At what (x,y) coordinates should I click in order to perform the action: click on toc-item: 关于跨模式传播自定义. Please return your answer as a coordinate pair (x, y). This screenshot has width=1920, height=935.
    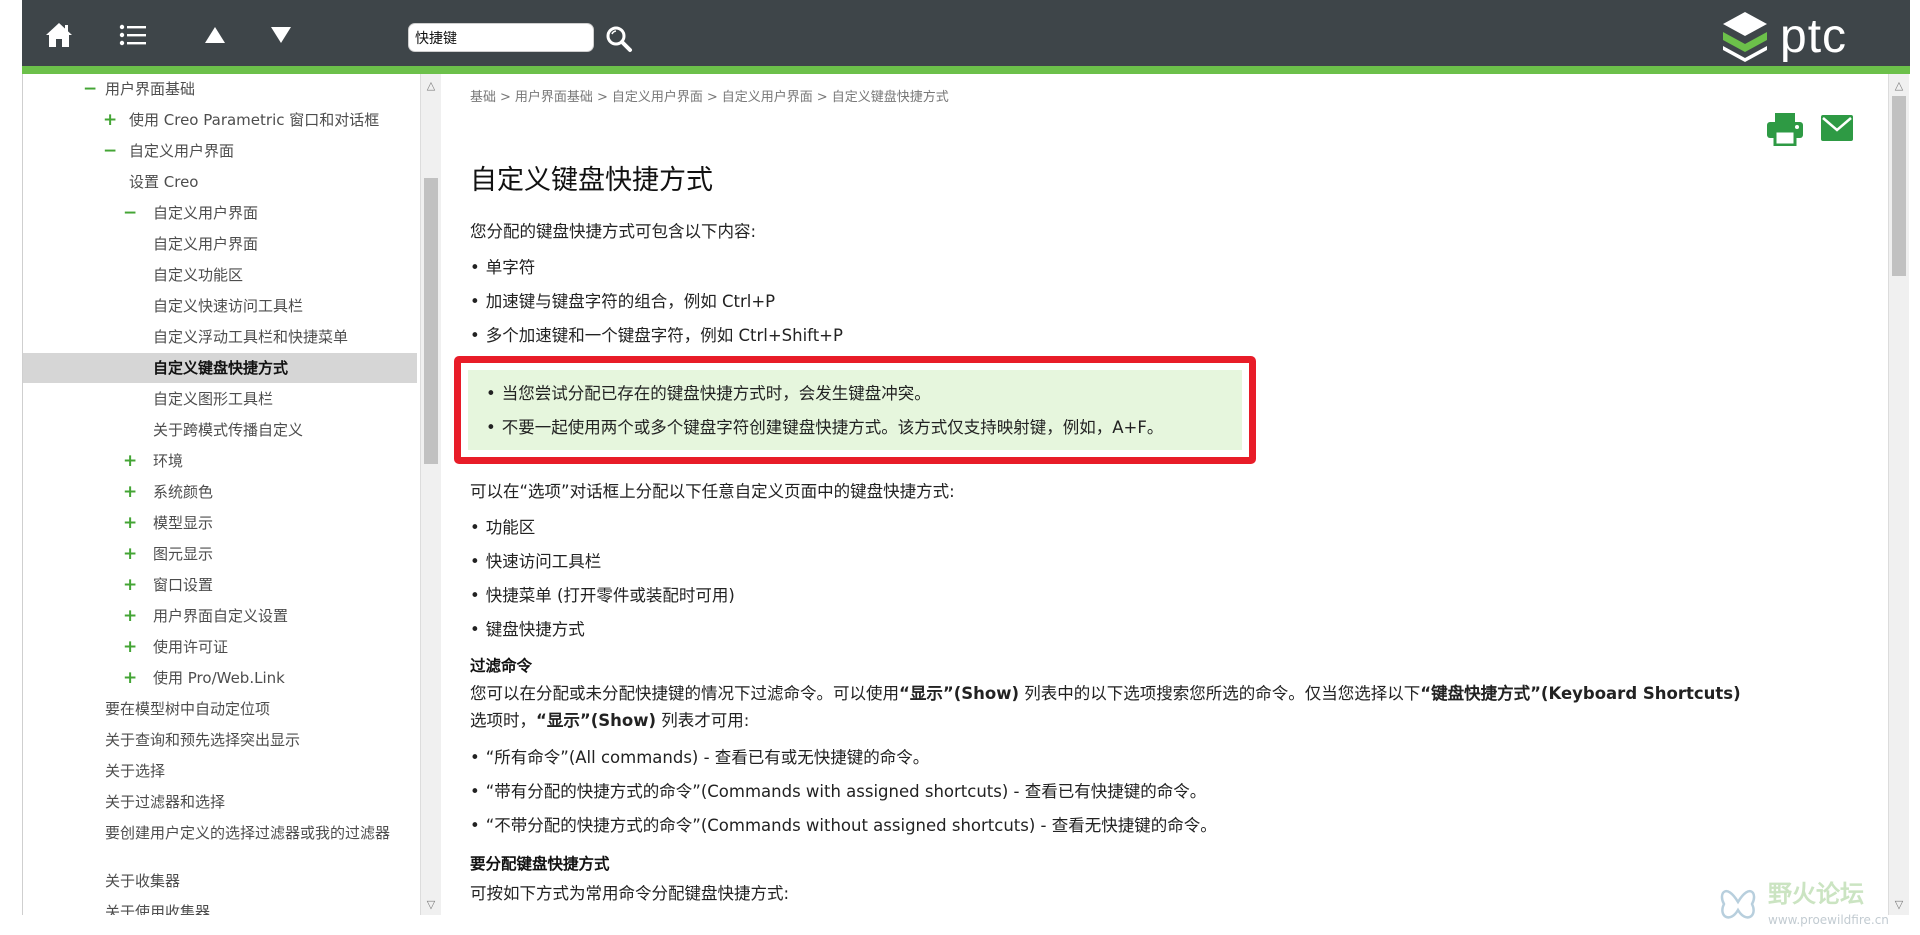
    Looking at the image, I should click on (220, 430).